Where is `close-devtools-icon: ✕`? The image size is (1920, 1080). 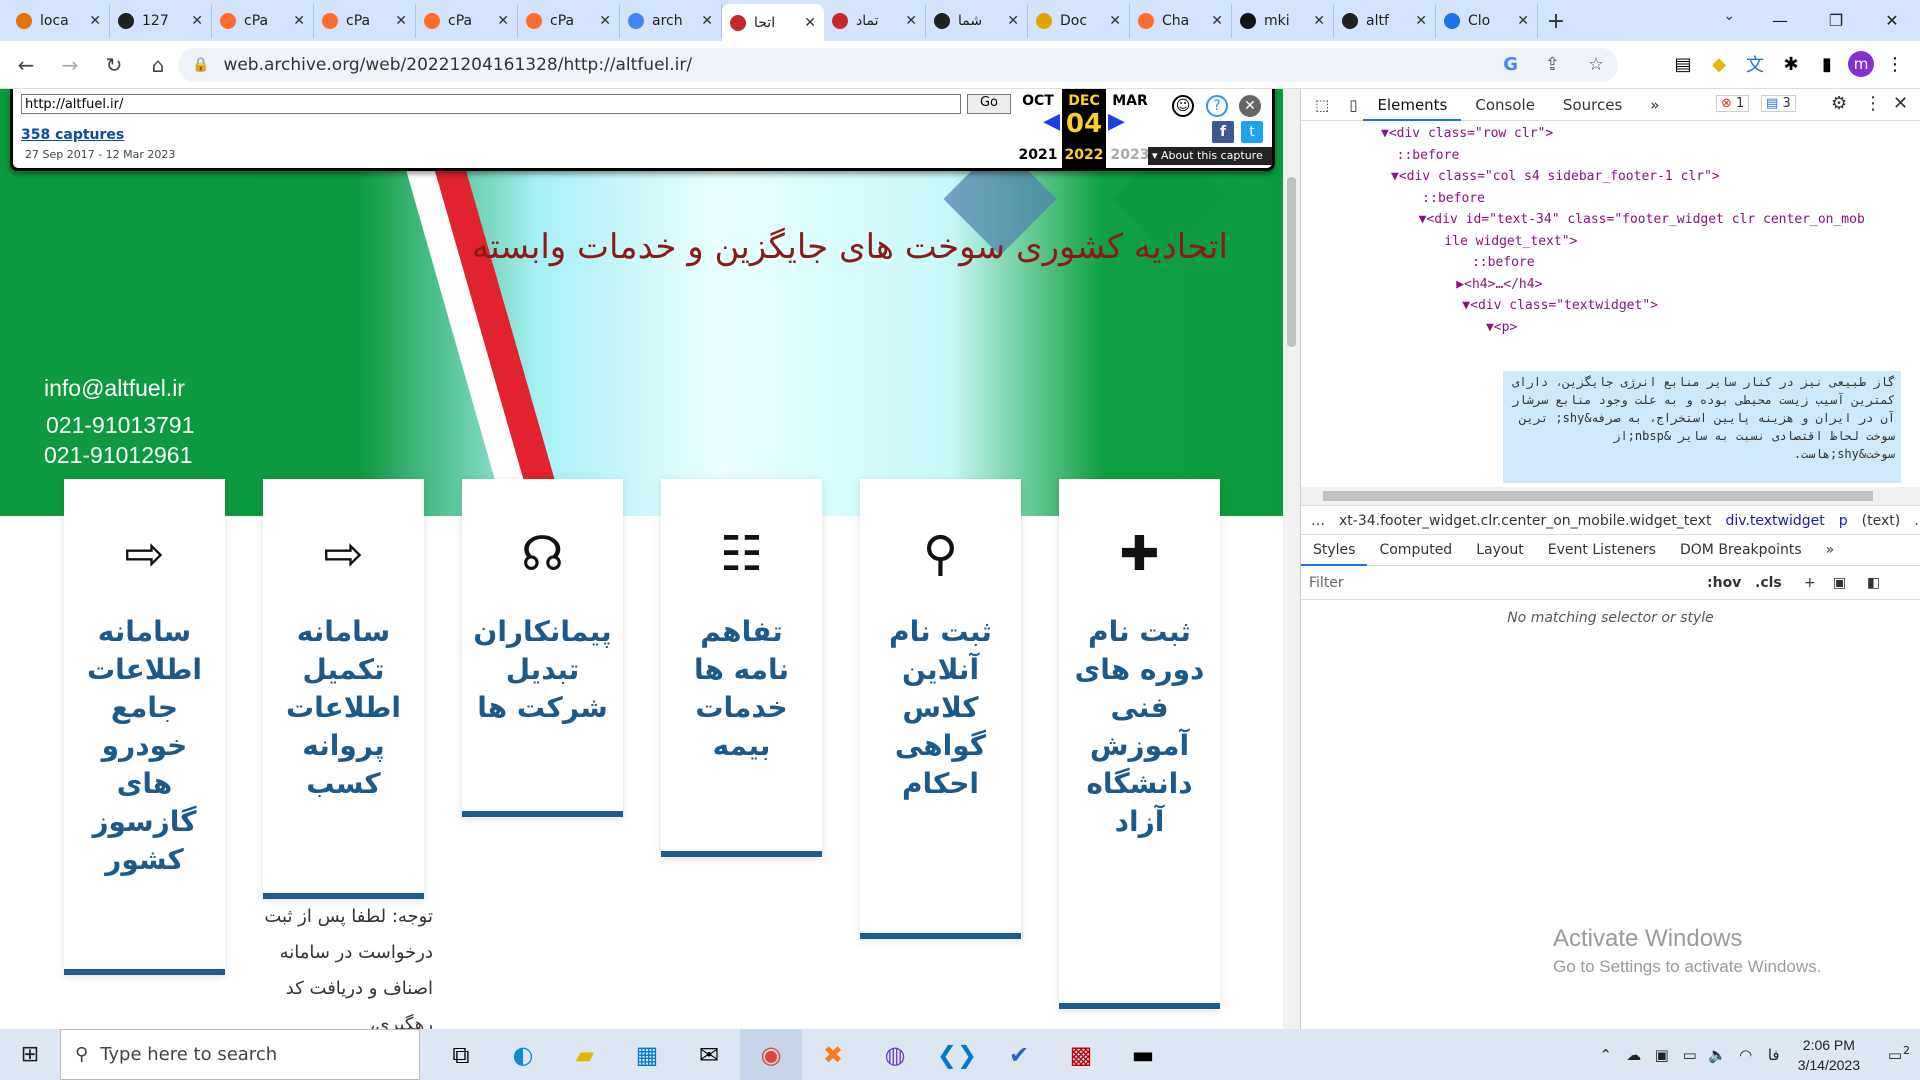
close-devtools-icon: ✕ is located at coordinates (1900, 103).